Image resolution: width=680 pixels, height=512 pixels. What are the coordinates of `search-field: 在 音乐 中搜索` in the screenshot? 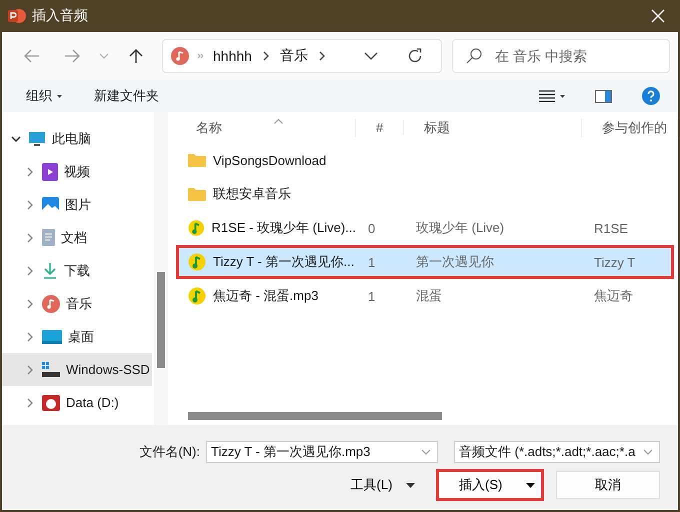 It's located at (561, 56).